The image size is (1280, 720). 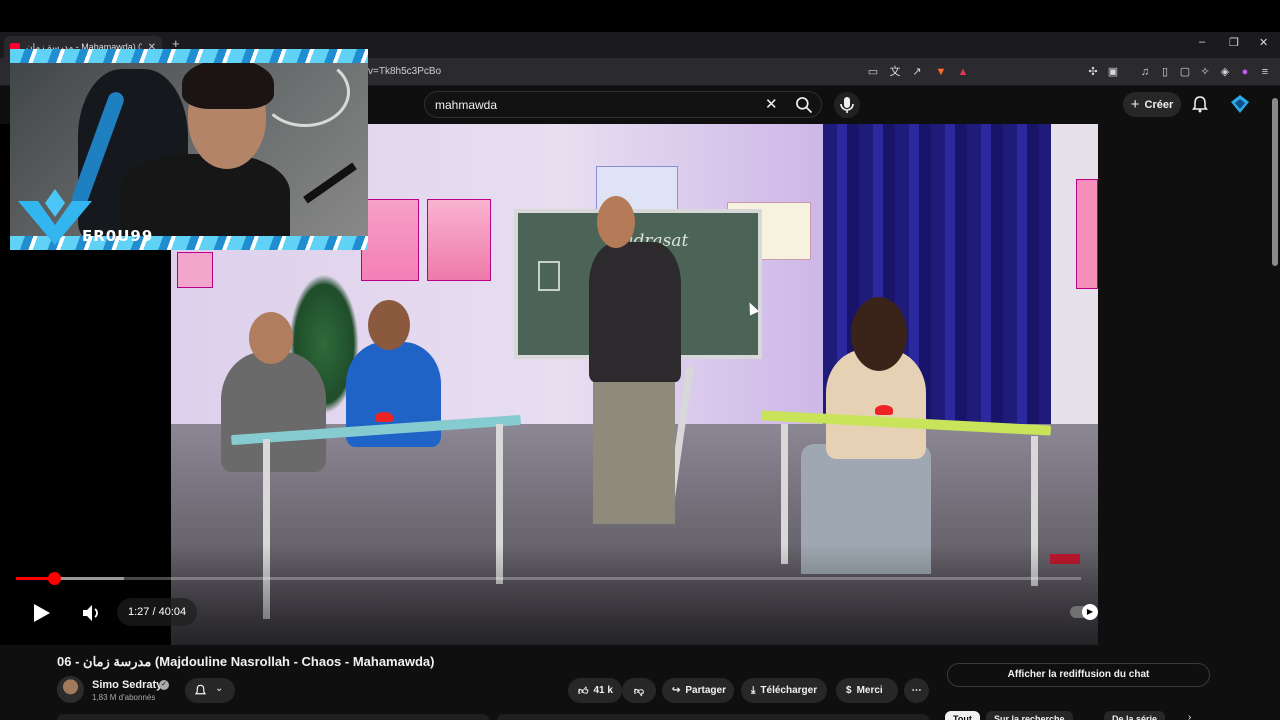 I want to click on restore-icon: ❐, so click(x=1234, y=42).